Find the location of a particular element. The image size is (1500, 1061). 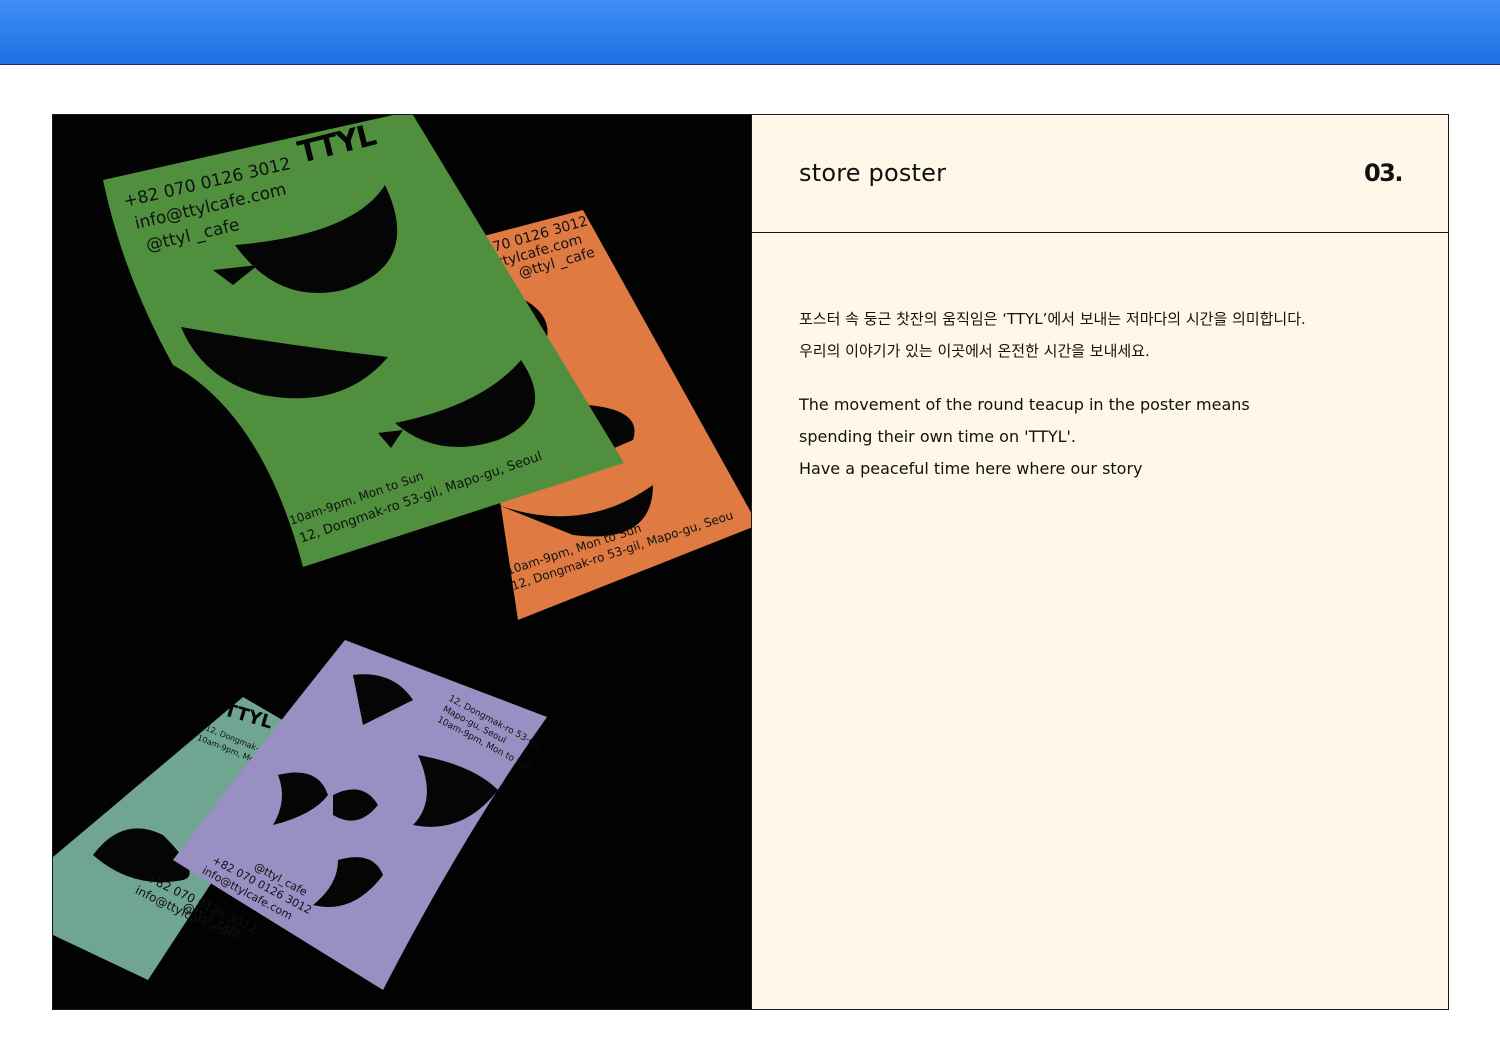

english-line-2: spending their own time on 'TTYL'. is located at coordinates (938, 436).